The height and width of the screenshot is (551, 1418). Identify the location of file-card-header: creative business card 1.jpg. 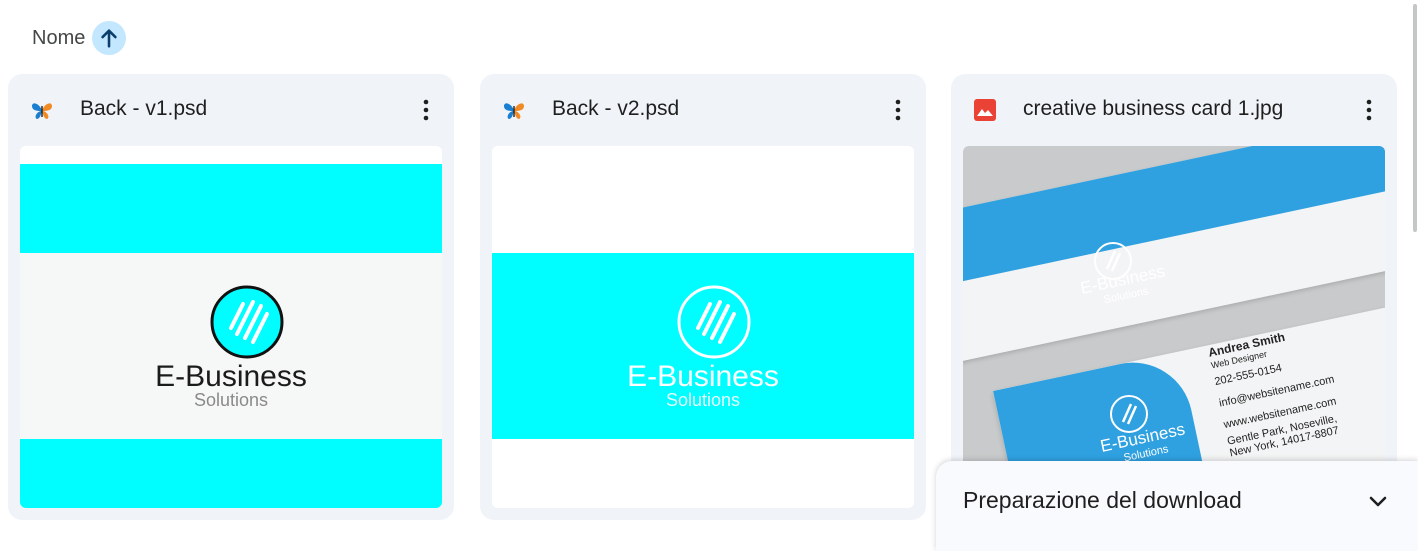
(1174, 110).